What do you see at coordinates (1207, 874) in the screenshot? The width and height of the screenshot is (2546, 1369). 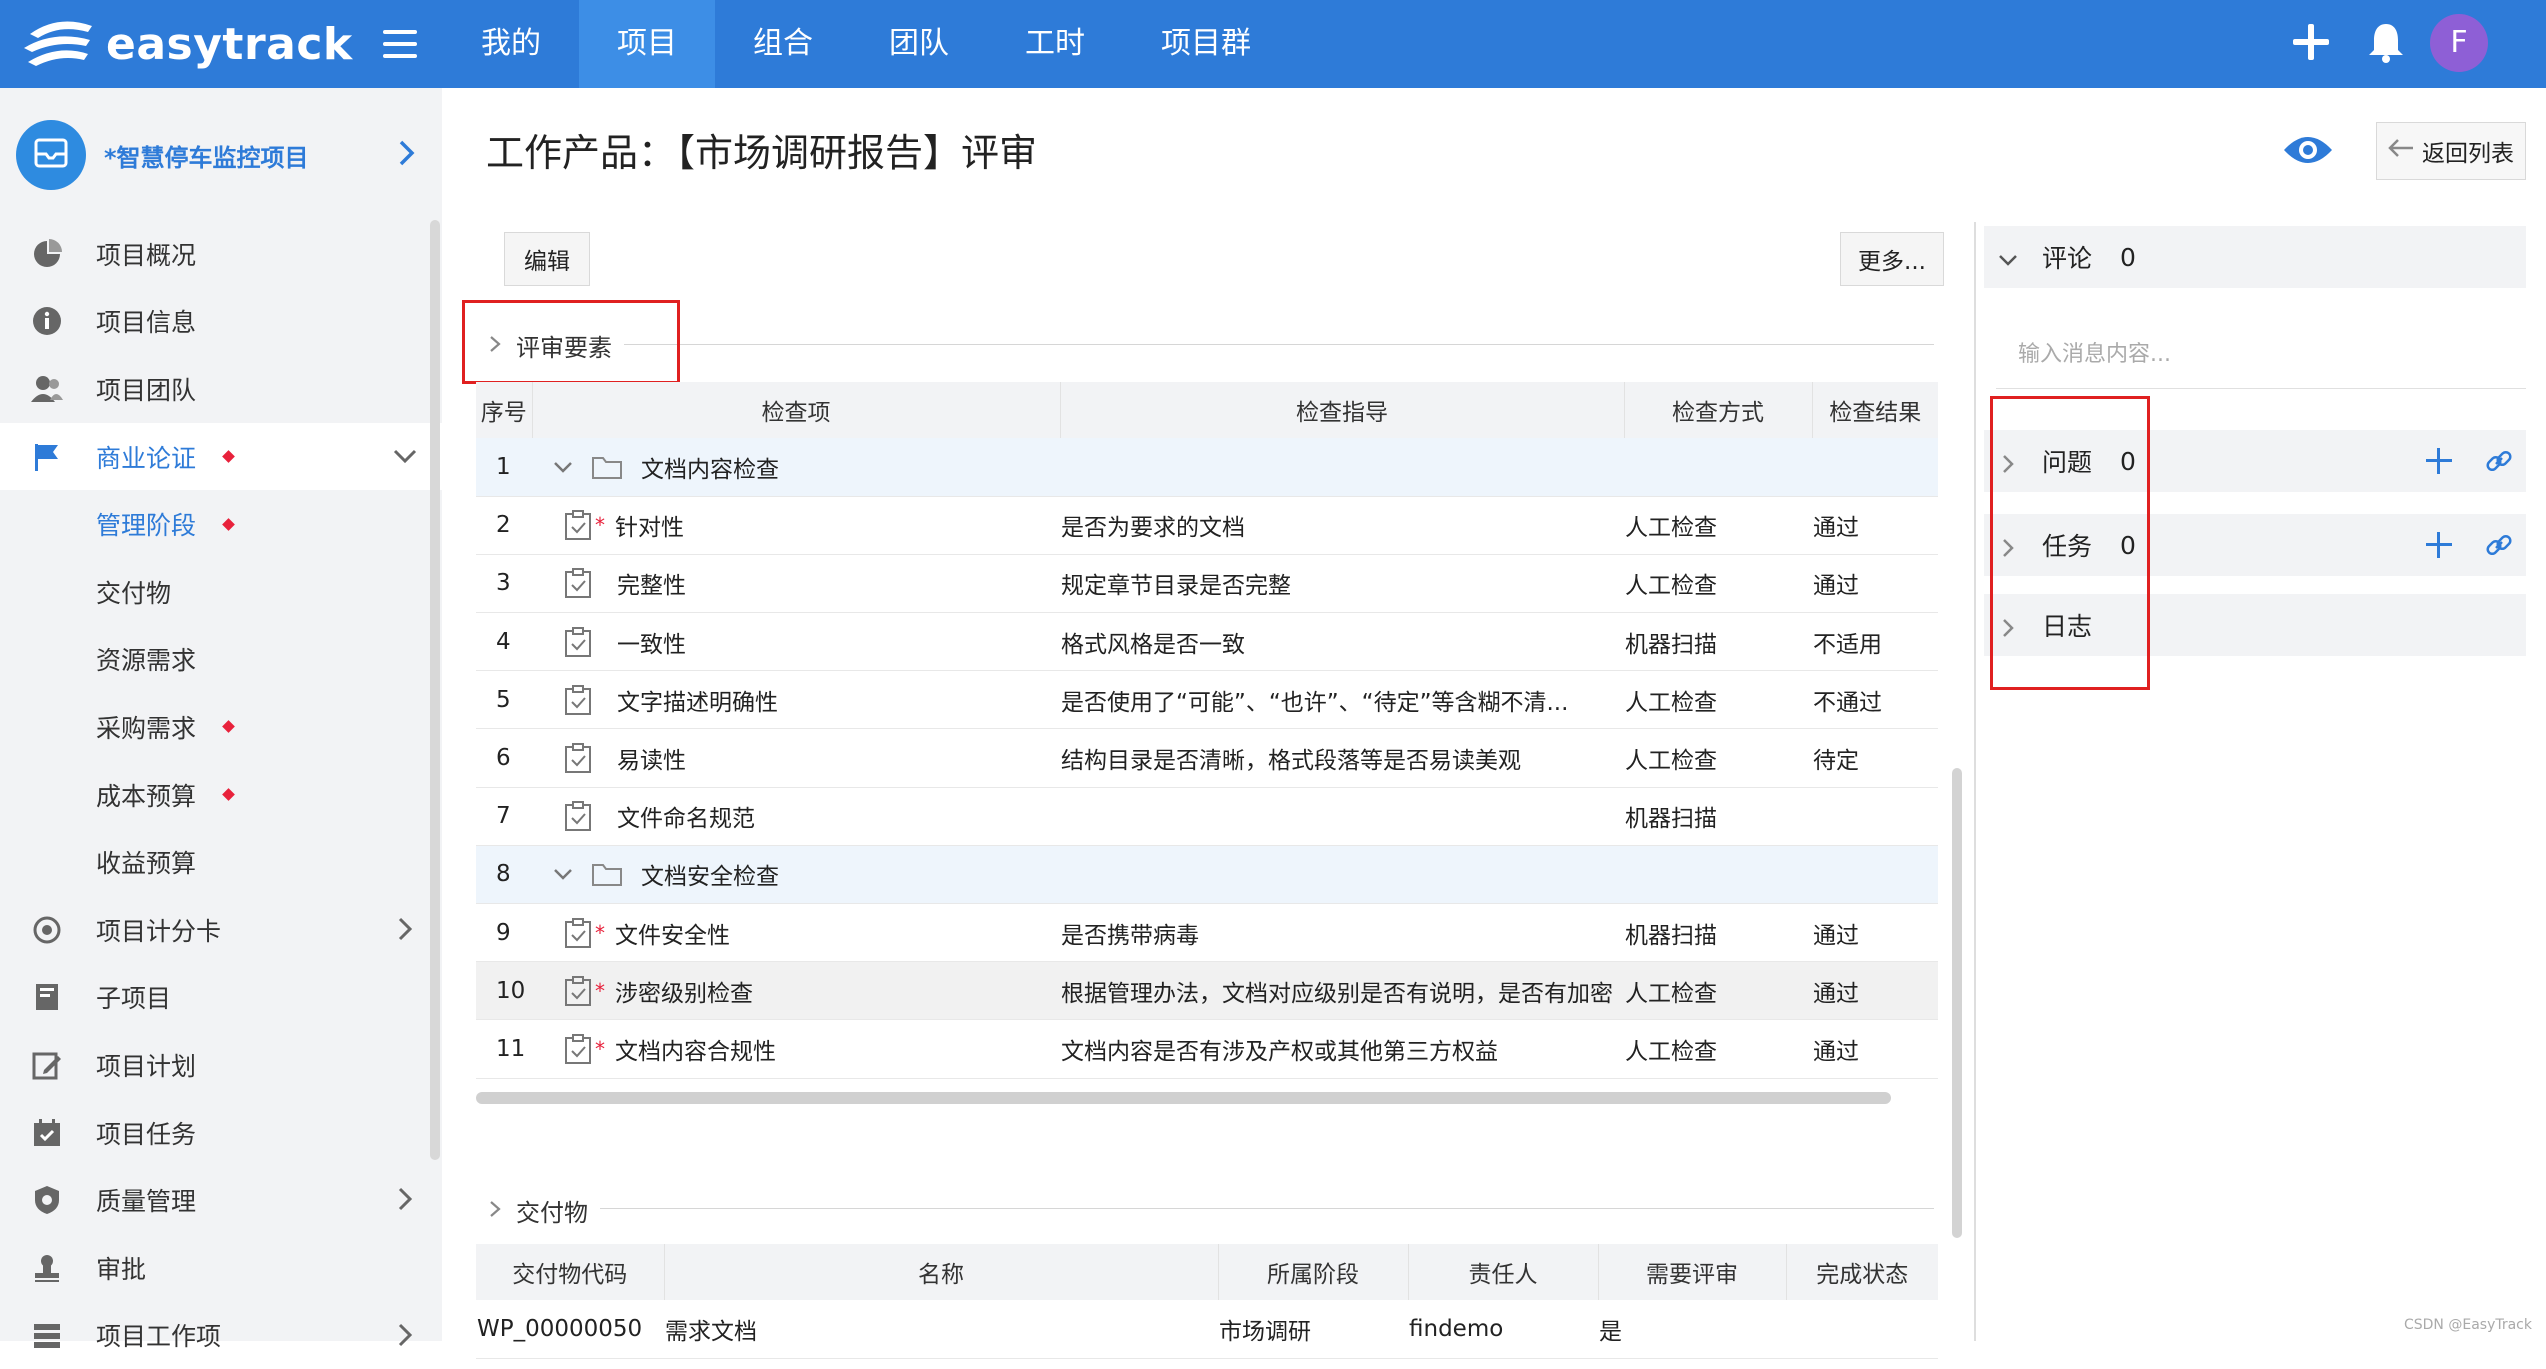 I see `table-row-group: 8 文档安全检查` at bounding box center [1207, 874].